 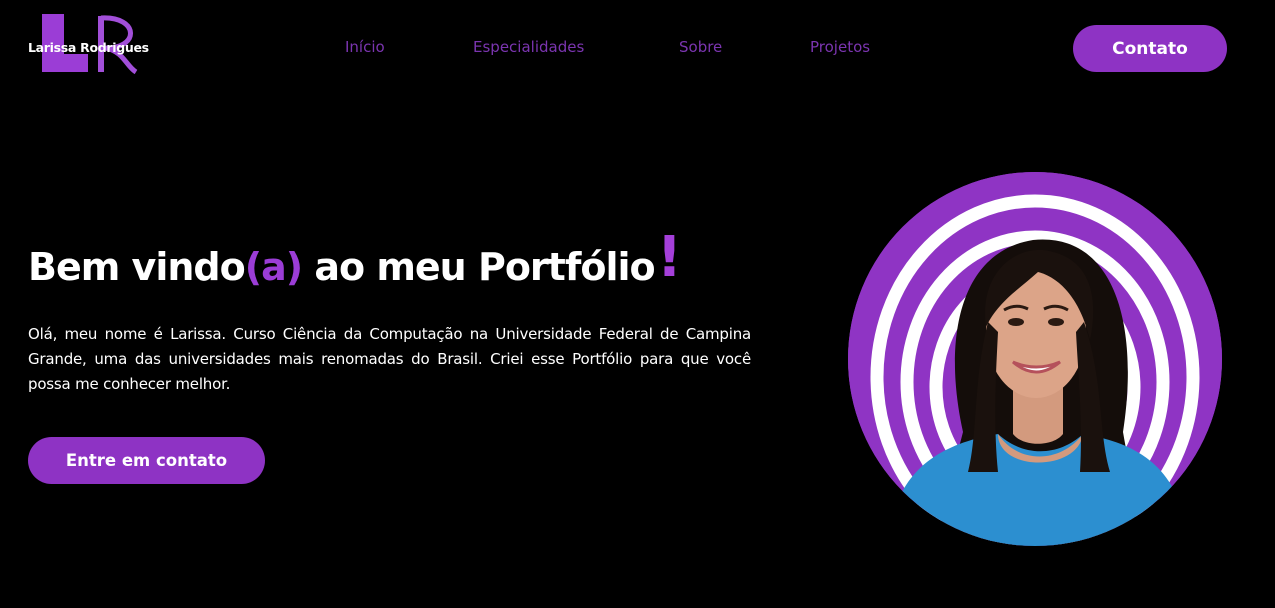 I want to click on nav-item-especialidades: Especialidades, so click(x=528, y=47).